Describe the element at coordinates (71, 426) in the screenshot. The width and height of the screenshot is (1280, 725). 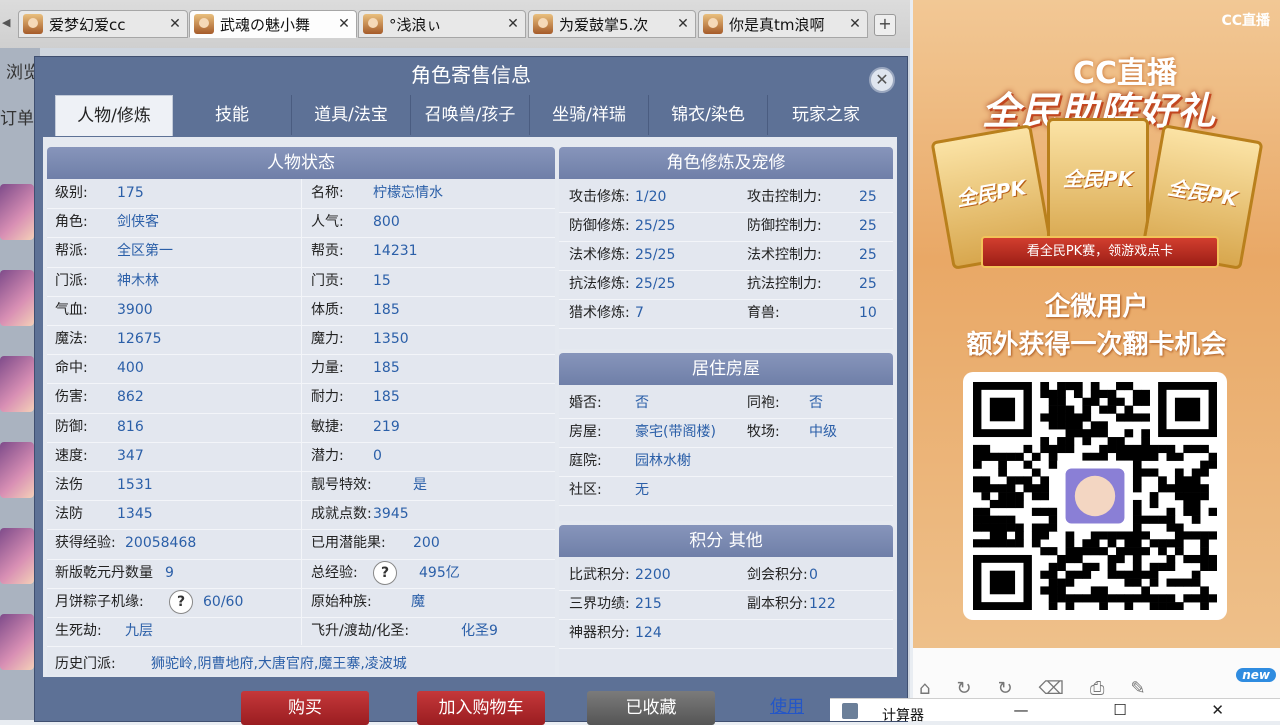
I see `status-label: 防御:` at that location.